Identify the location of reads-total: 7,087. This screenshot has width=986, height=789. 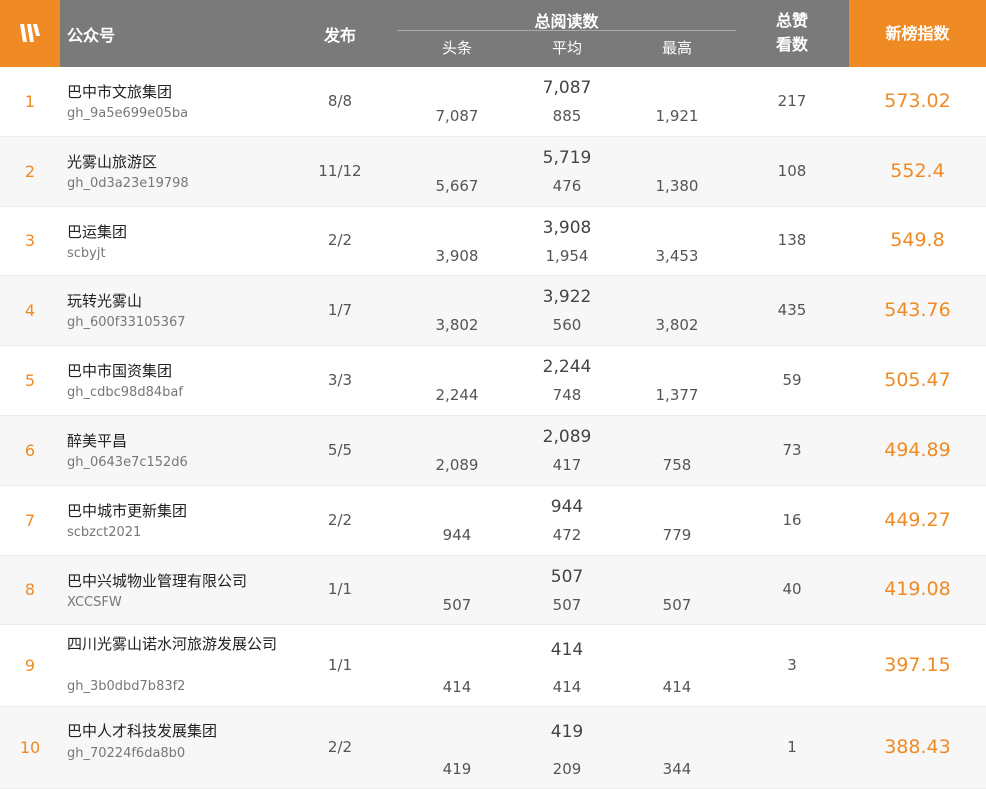
(567, 88).